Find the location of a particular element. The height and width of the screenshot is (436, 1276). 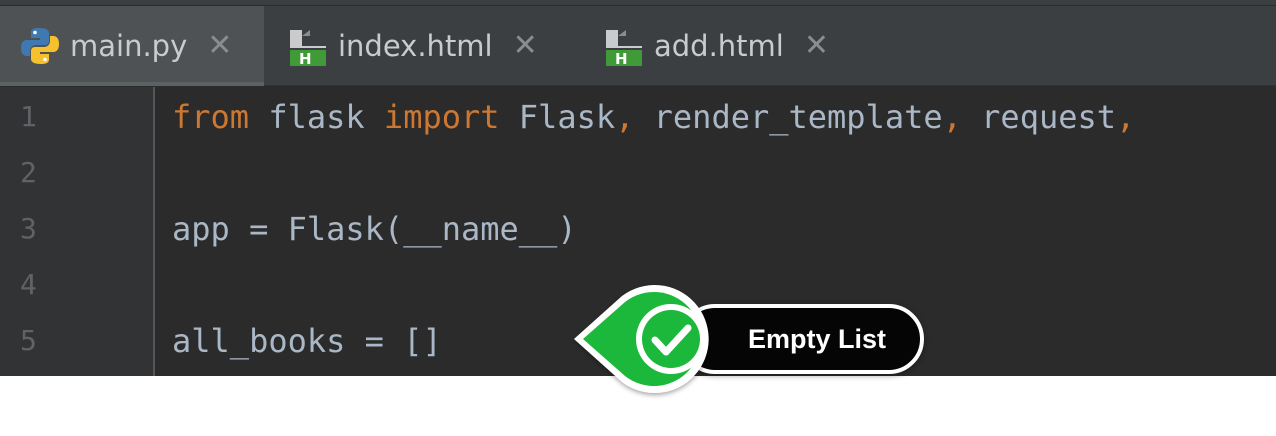

keyword-import: import is located at coordinates (441, 117).